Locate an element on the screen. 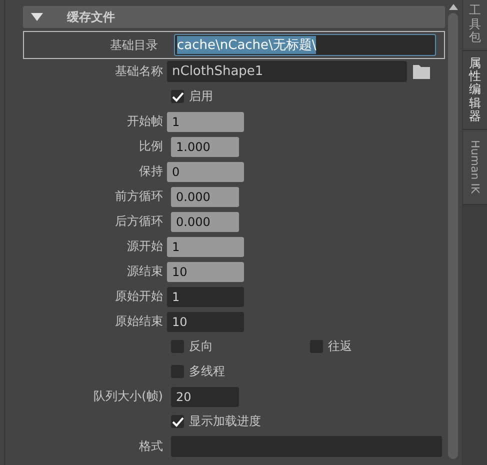 Image resolution: width=487 pixels, height=465 pixels. field-label: 开始帧 is located at coordinates (145, 121).